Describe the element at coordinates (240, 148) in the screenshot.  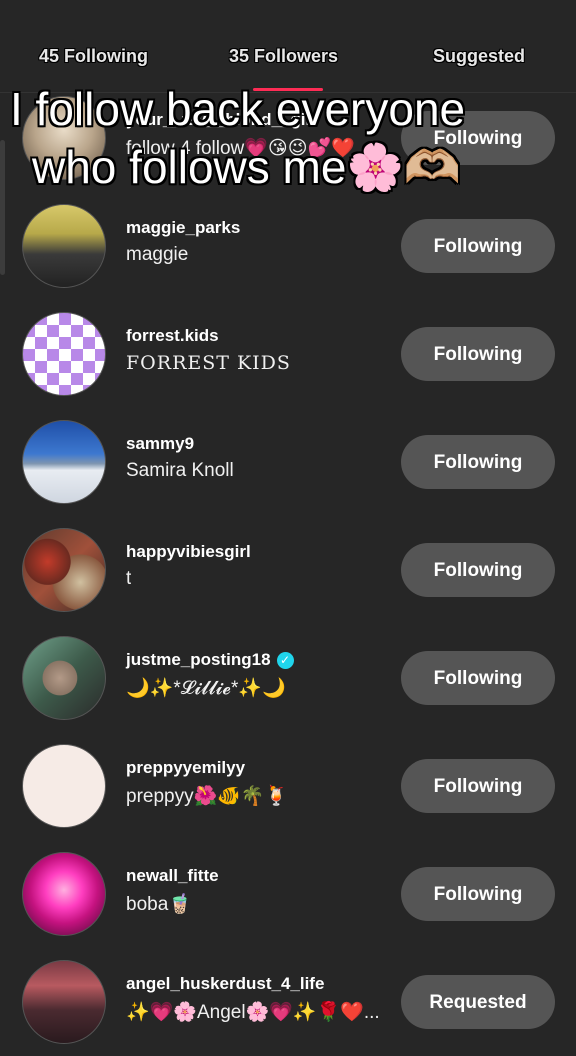
I see `nickname: follow 4 follow💗😘😉💕❤️` at that location.